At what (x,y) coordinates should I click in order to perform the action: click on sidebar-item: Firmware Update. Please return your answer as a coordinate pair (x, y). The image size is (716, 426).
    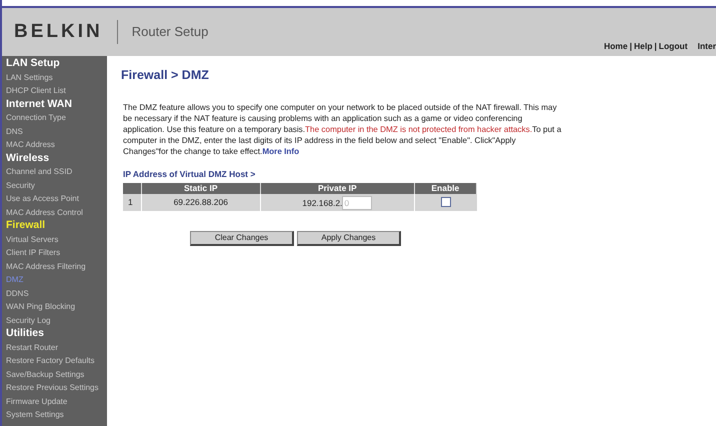
    Looking at the image, I should click on (54, 401).